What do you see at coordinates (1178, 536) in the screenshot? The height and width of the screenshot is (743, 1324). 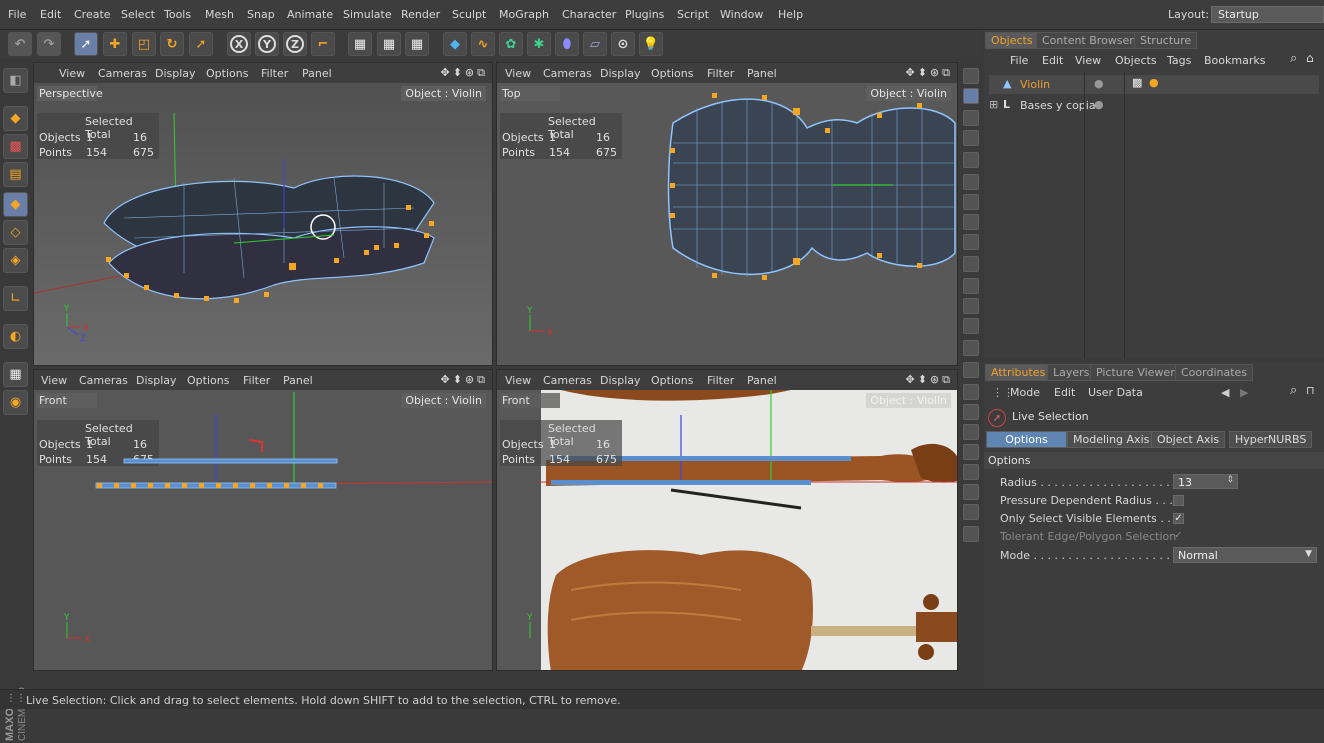 I see `tolerant-selection-checkbox: ✓` at bounding box center [1178, 536].